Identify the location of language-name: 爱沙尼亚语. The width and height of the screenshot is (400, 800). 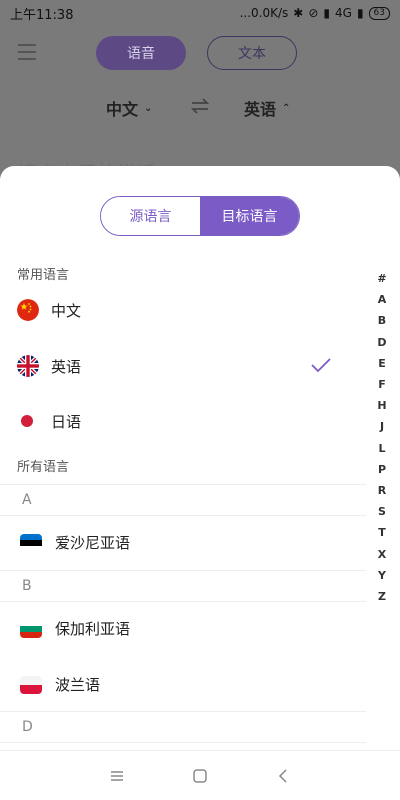
(93, 543).